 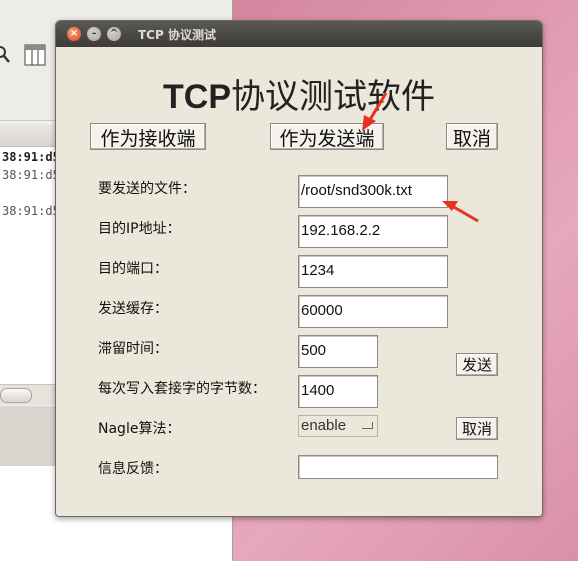 I want to click on ip-input: 192.168.2.2, so click(x=373, y=231).